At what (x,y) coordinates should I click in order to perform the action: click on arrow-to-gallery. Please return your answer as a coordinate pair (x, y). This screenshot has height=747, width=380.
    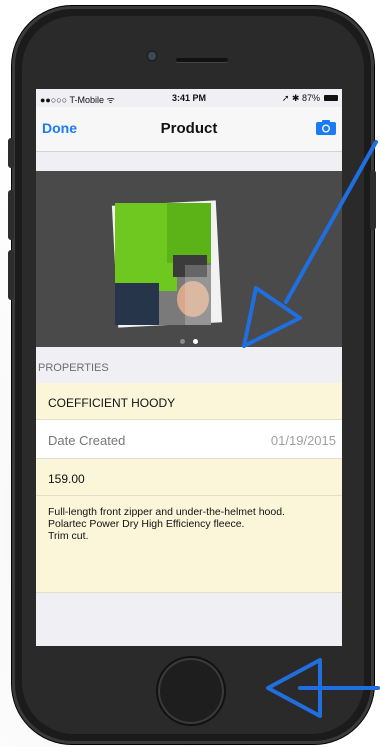
    Looking at the image, I should click on (310, 244).